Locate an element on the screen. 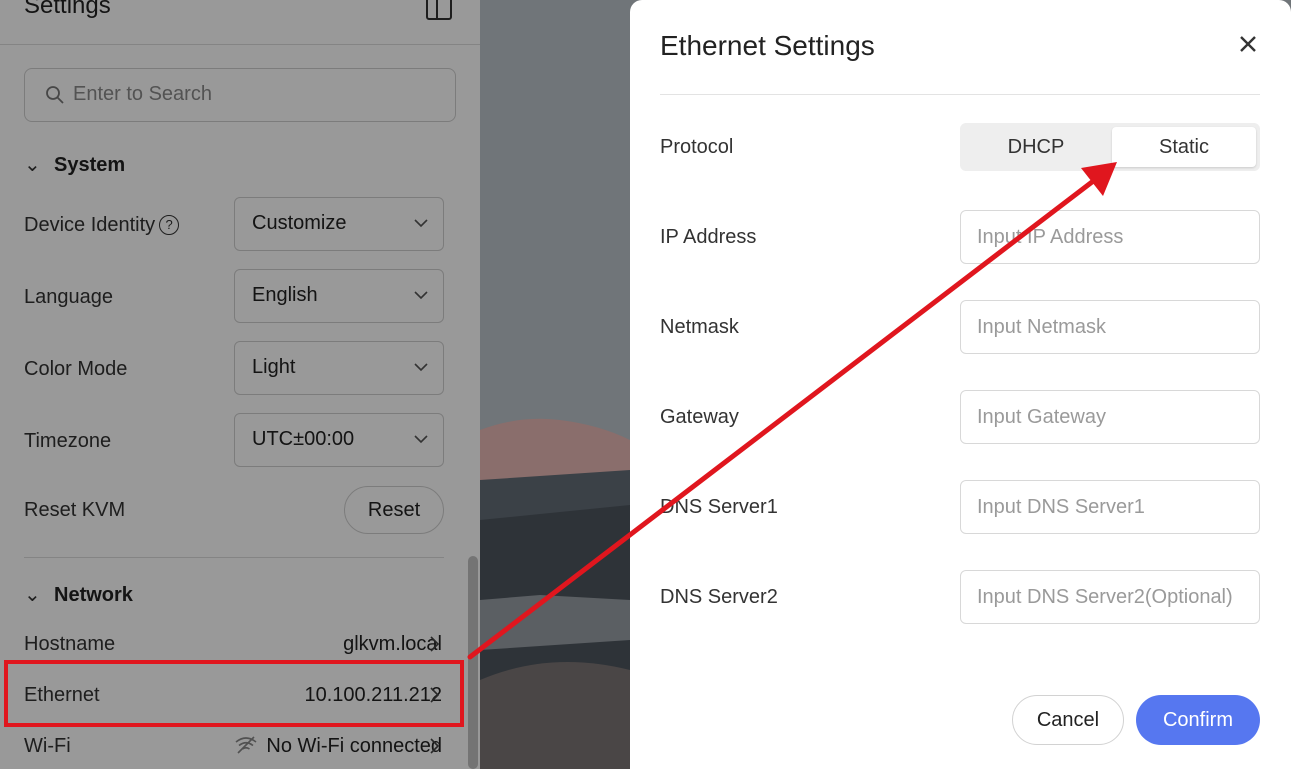 The width and height of the screenshot is (1291, 769). netmask-label: Netmask is located at coordinates (699, 327).